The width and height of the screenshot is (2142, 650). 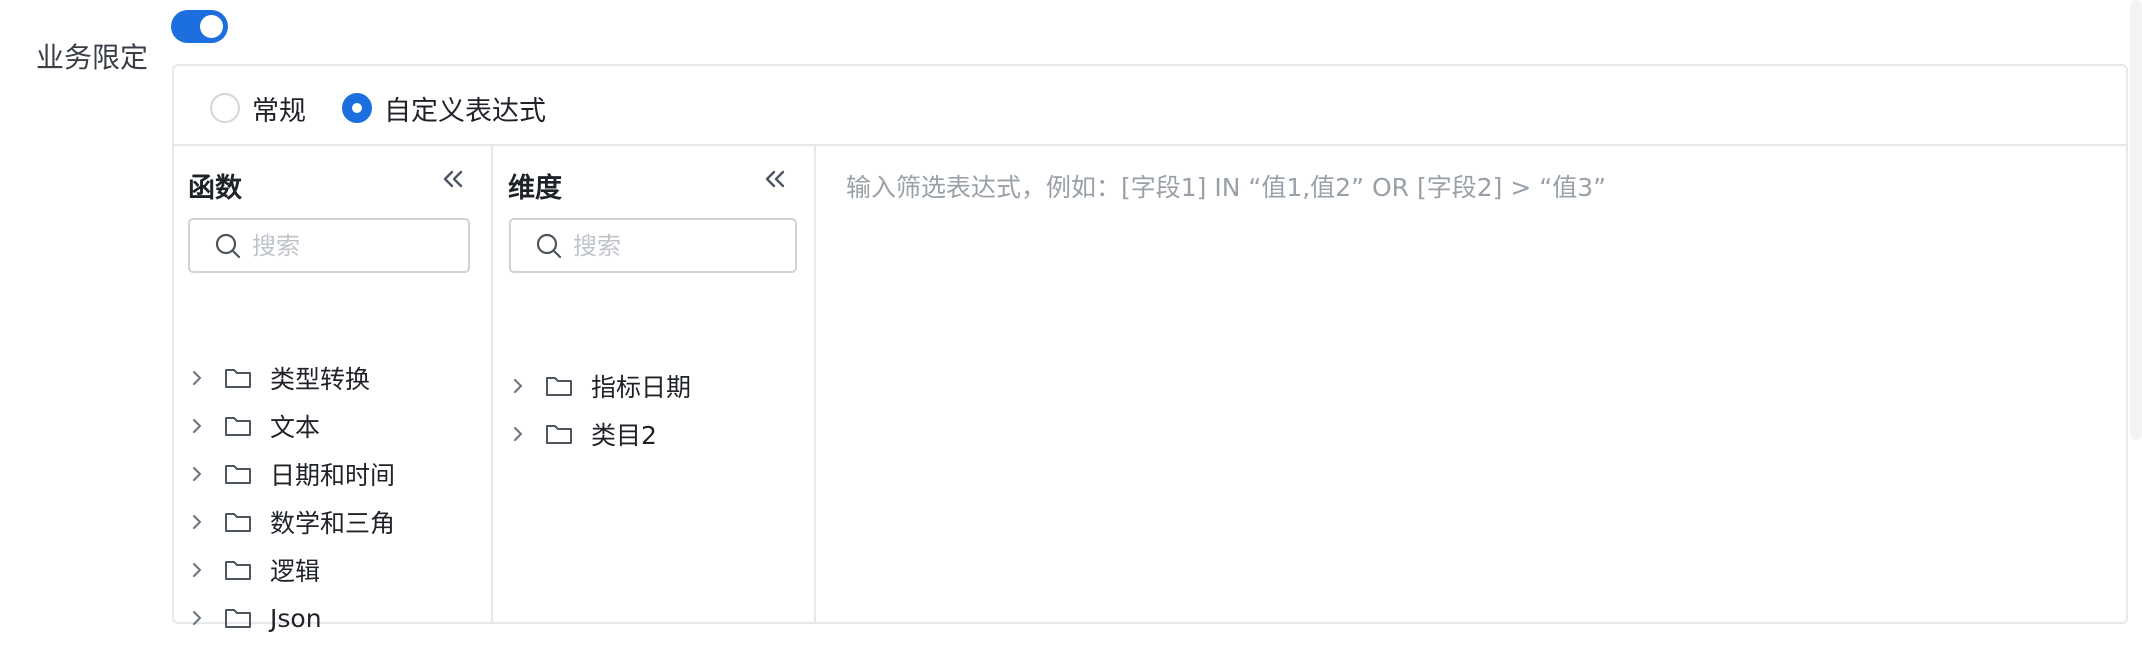 I want to click on function-category-label: 文本, so click(x=295, y=427).